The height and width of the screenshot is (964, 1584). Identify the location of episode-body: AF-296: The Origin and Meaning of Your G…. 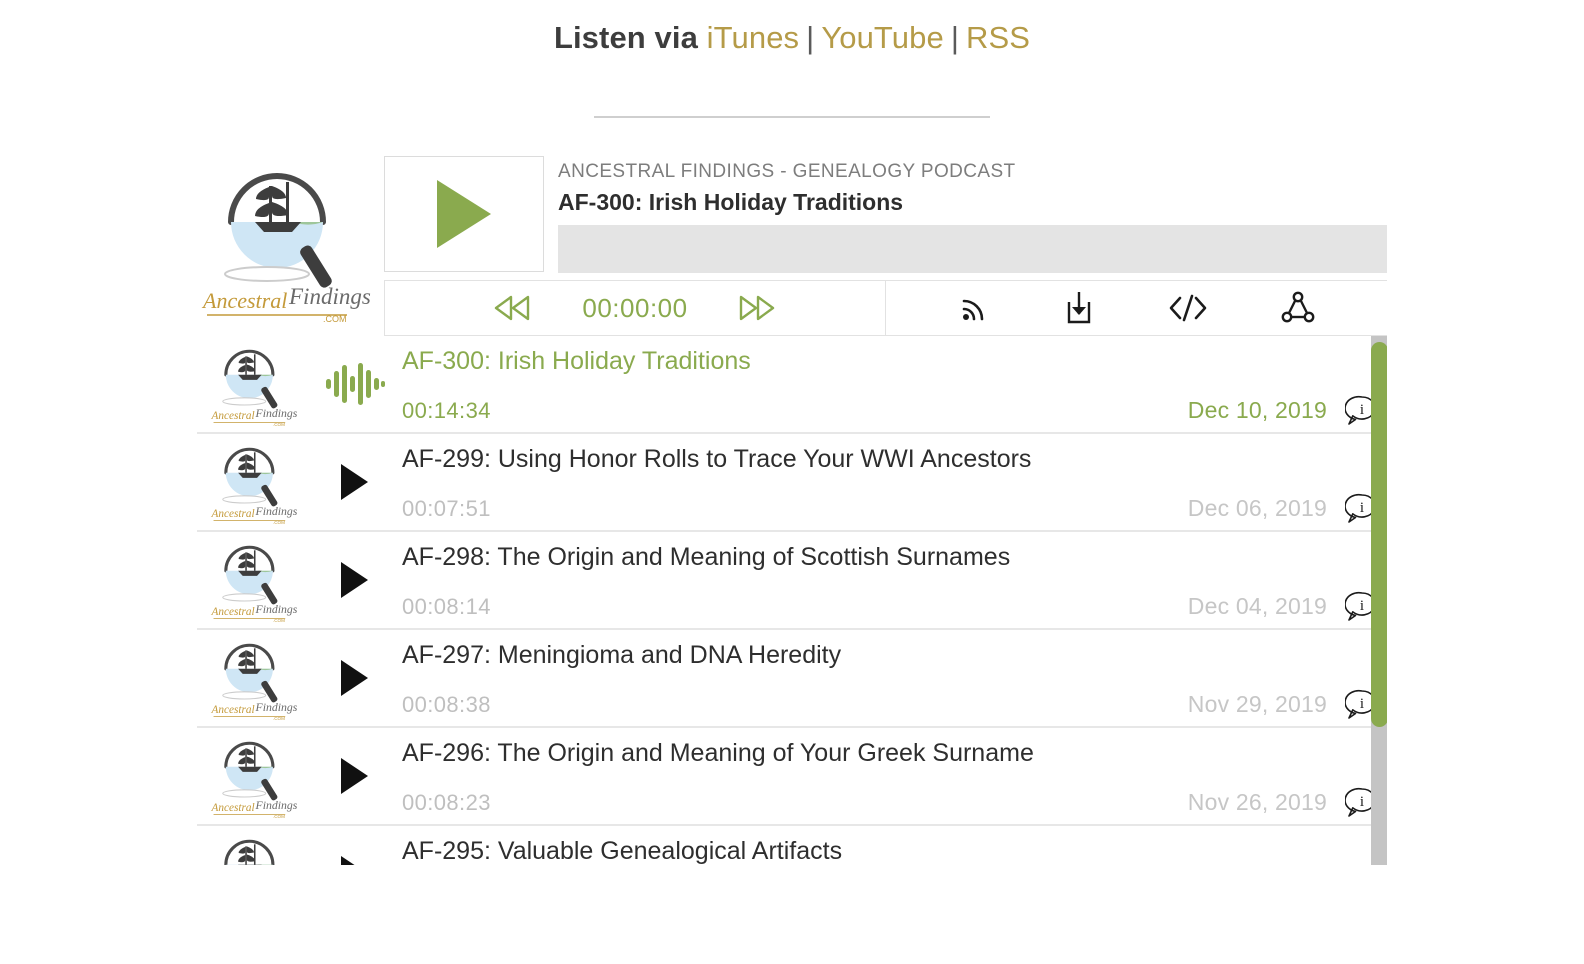
(894, 776).